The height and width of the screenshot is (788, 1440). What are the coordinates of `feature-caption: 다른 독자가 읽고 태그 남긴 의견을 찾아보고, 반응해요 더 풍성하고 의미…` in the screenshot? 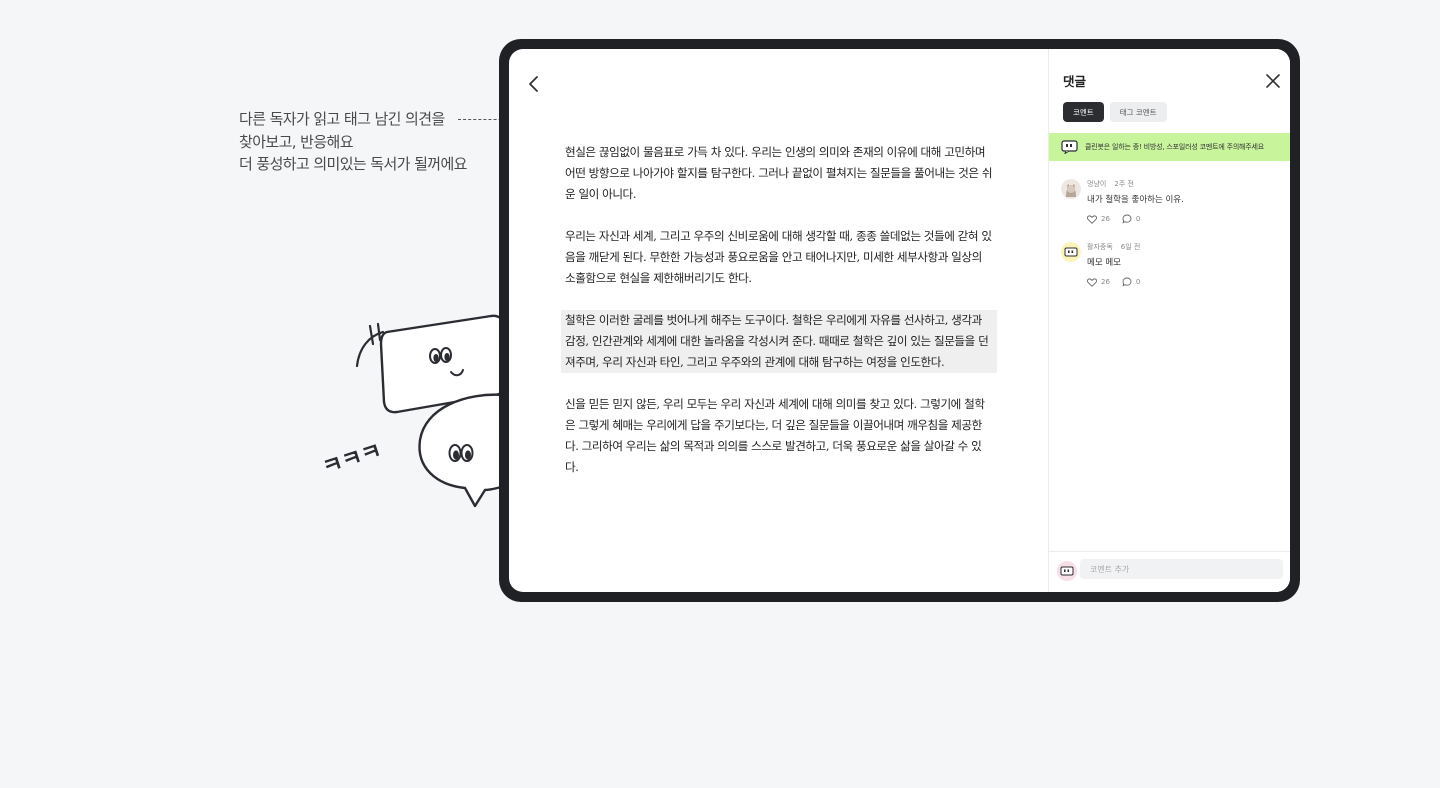 It's located at (364, 142).